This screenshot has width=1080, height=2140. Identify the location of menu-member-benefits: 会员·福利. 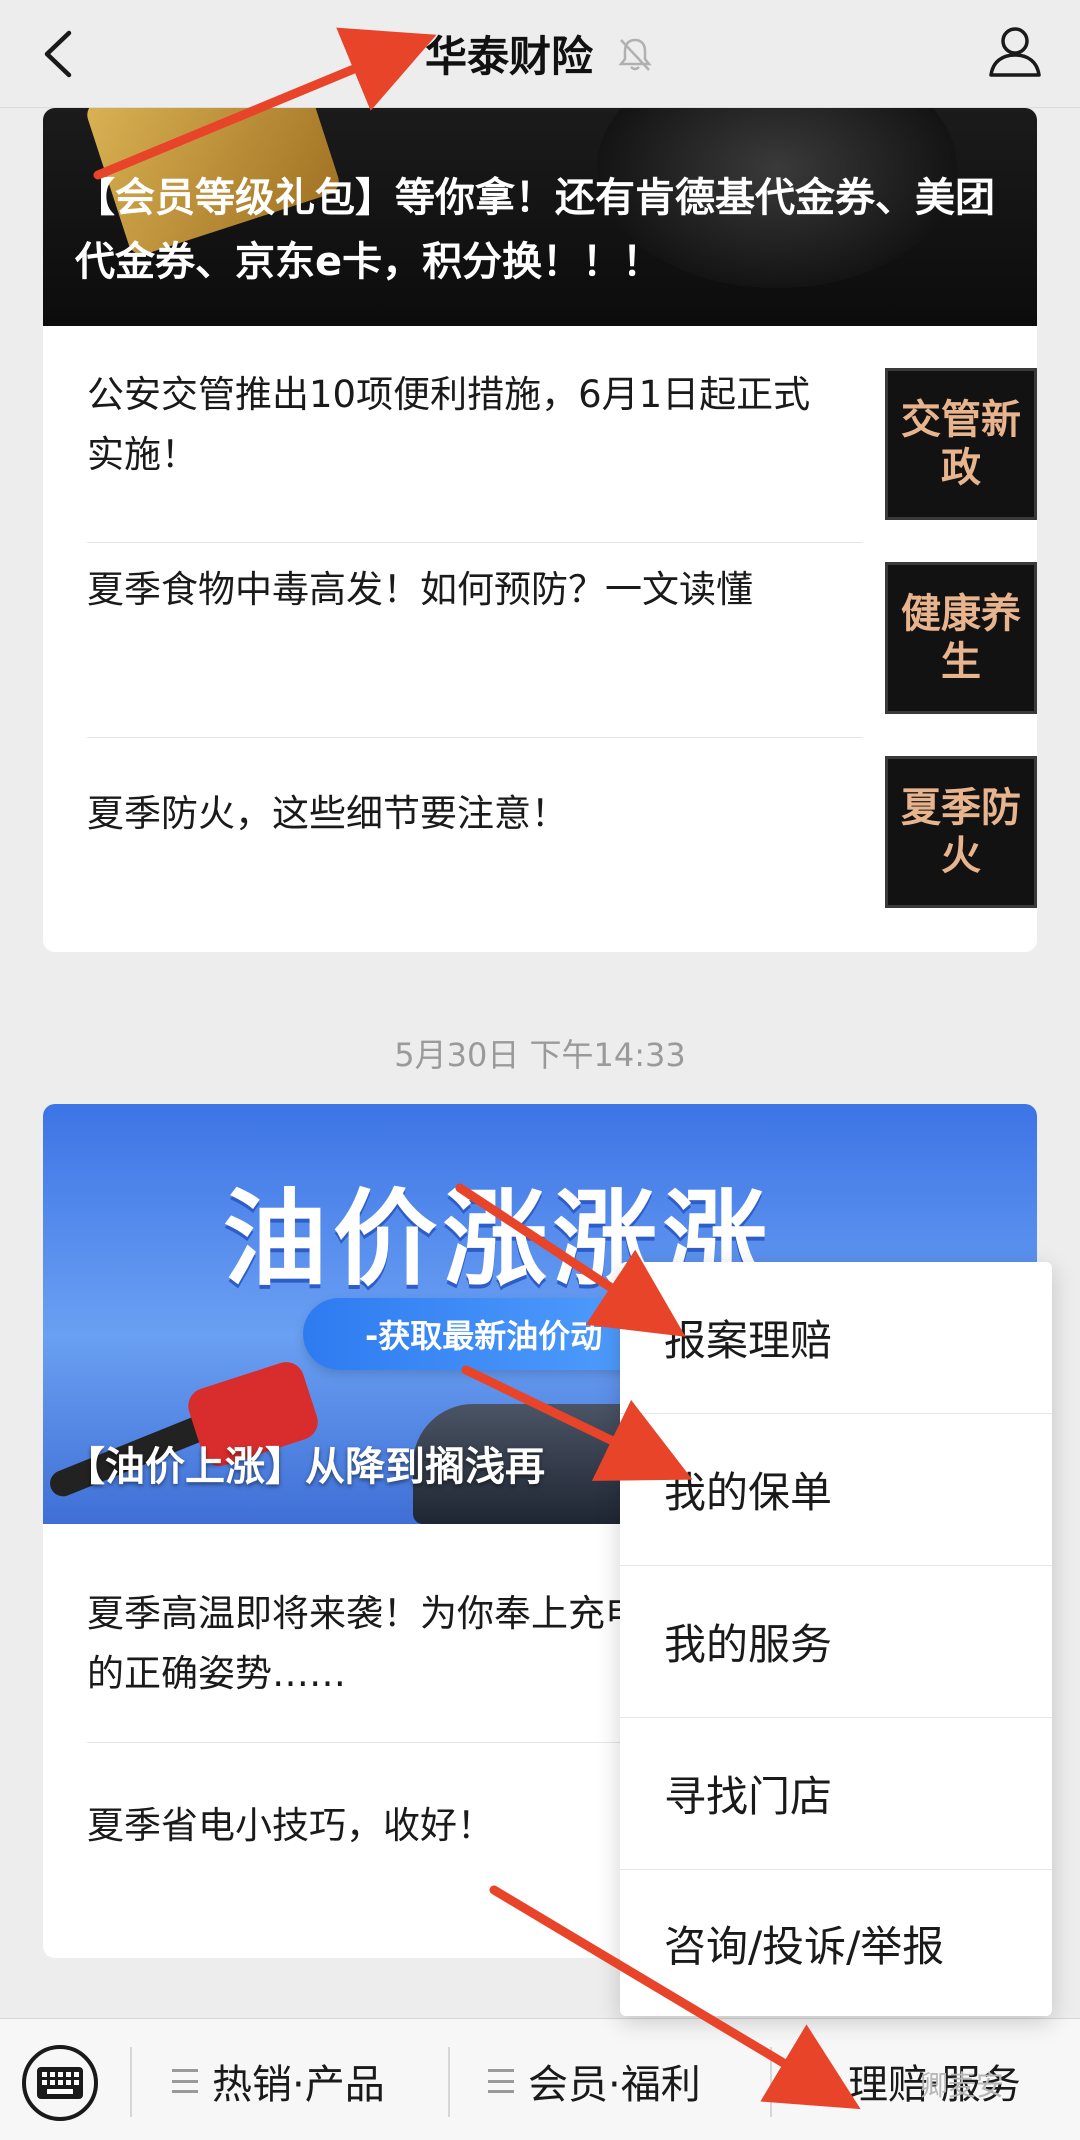
(594, 2081).